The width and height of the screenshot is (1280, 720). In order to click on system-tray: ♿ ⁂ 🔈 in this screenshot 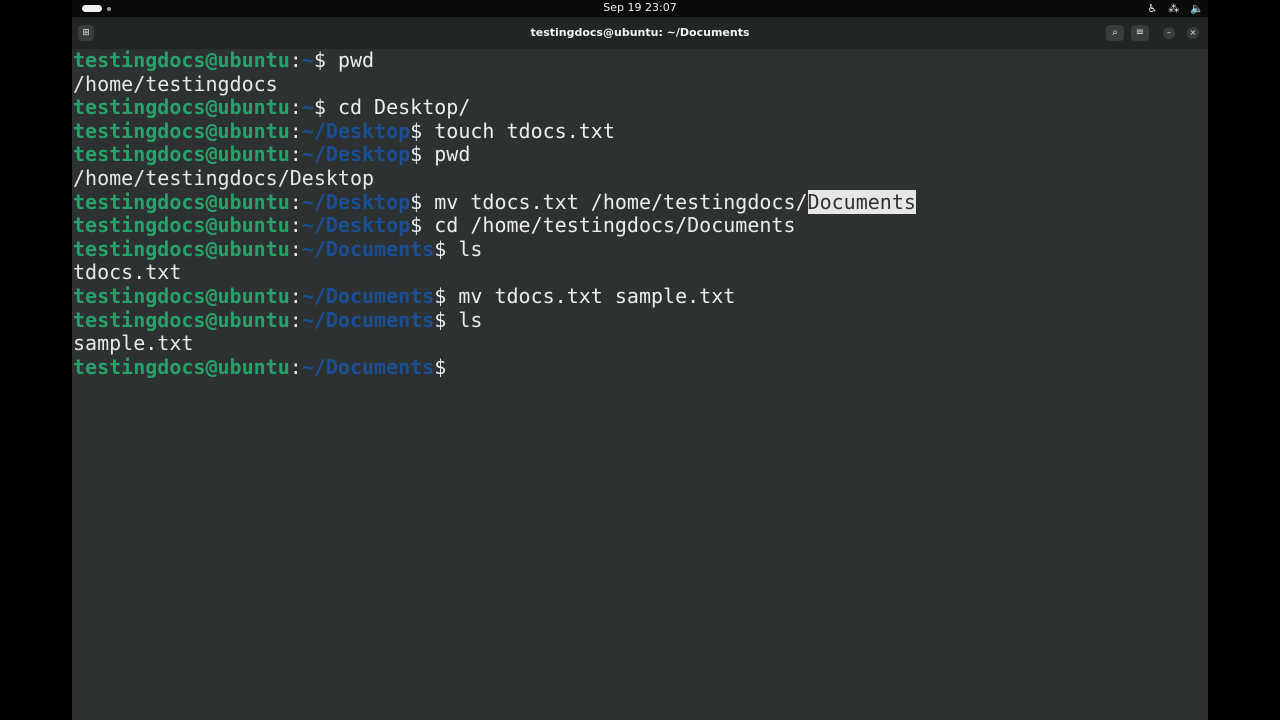, I will do `click(1175, 8)`.